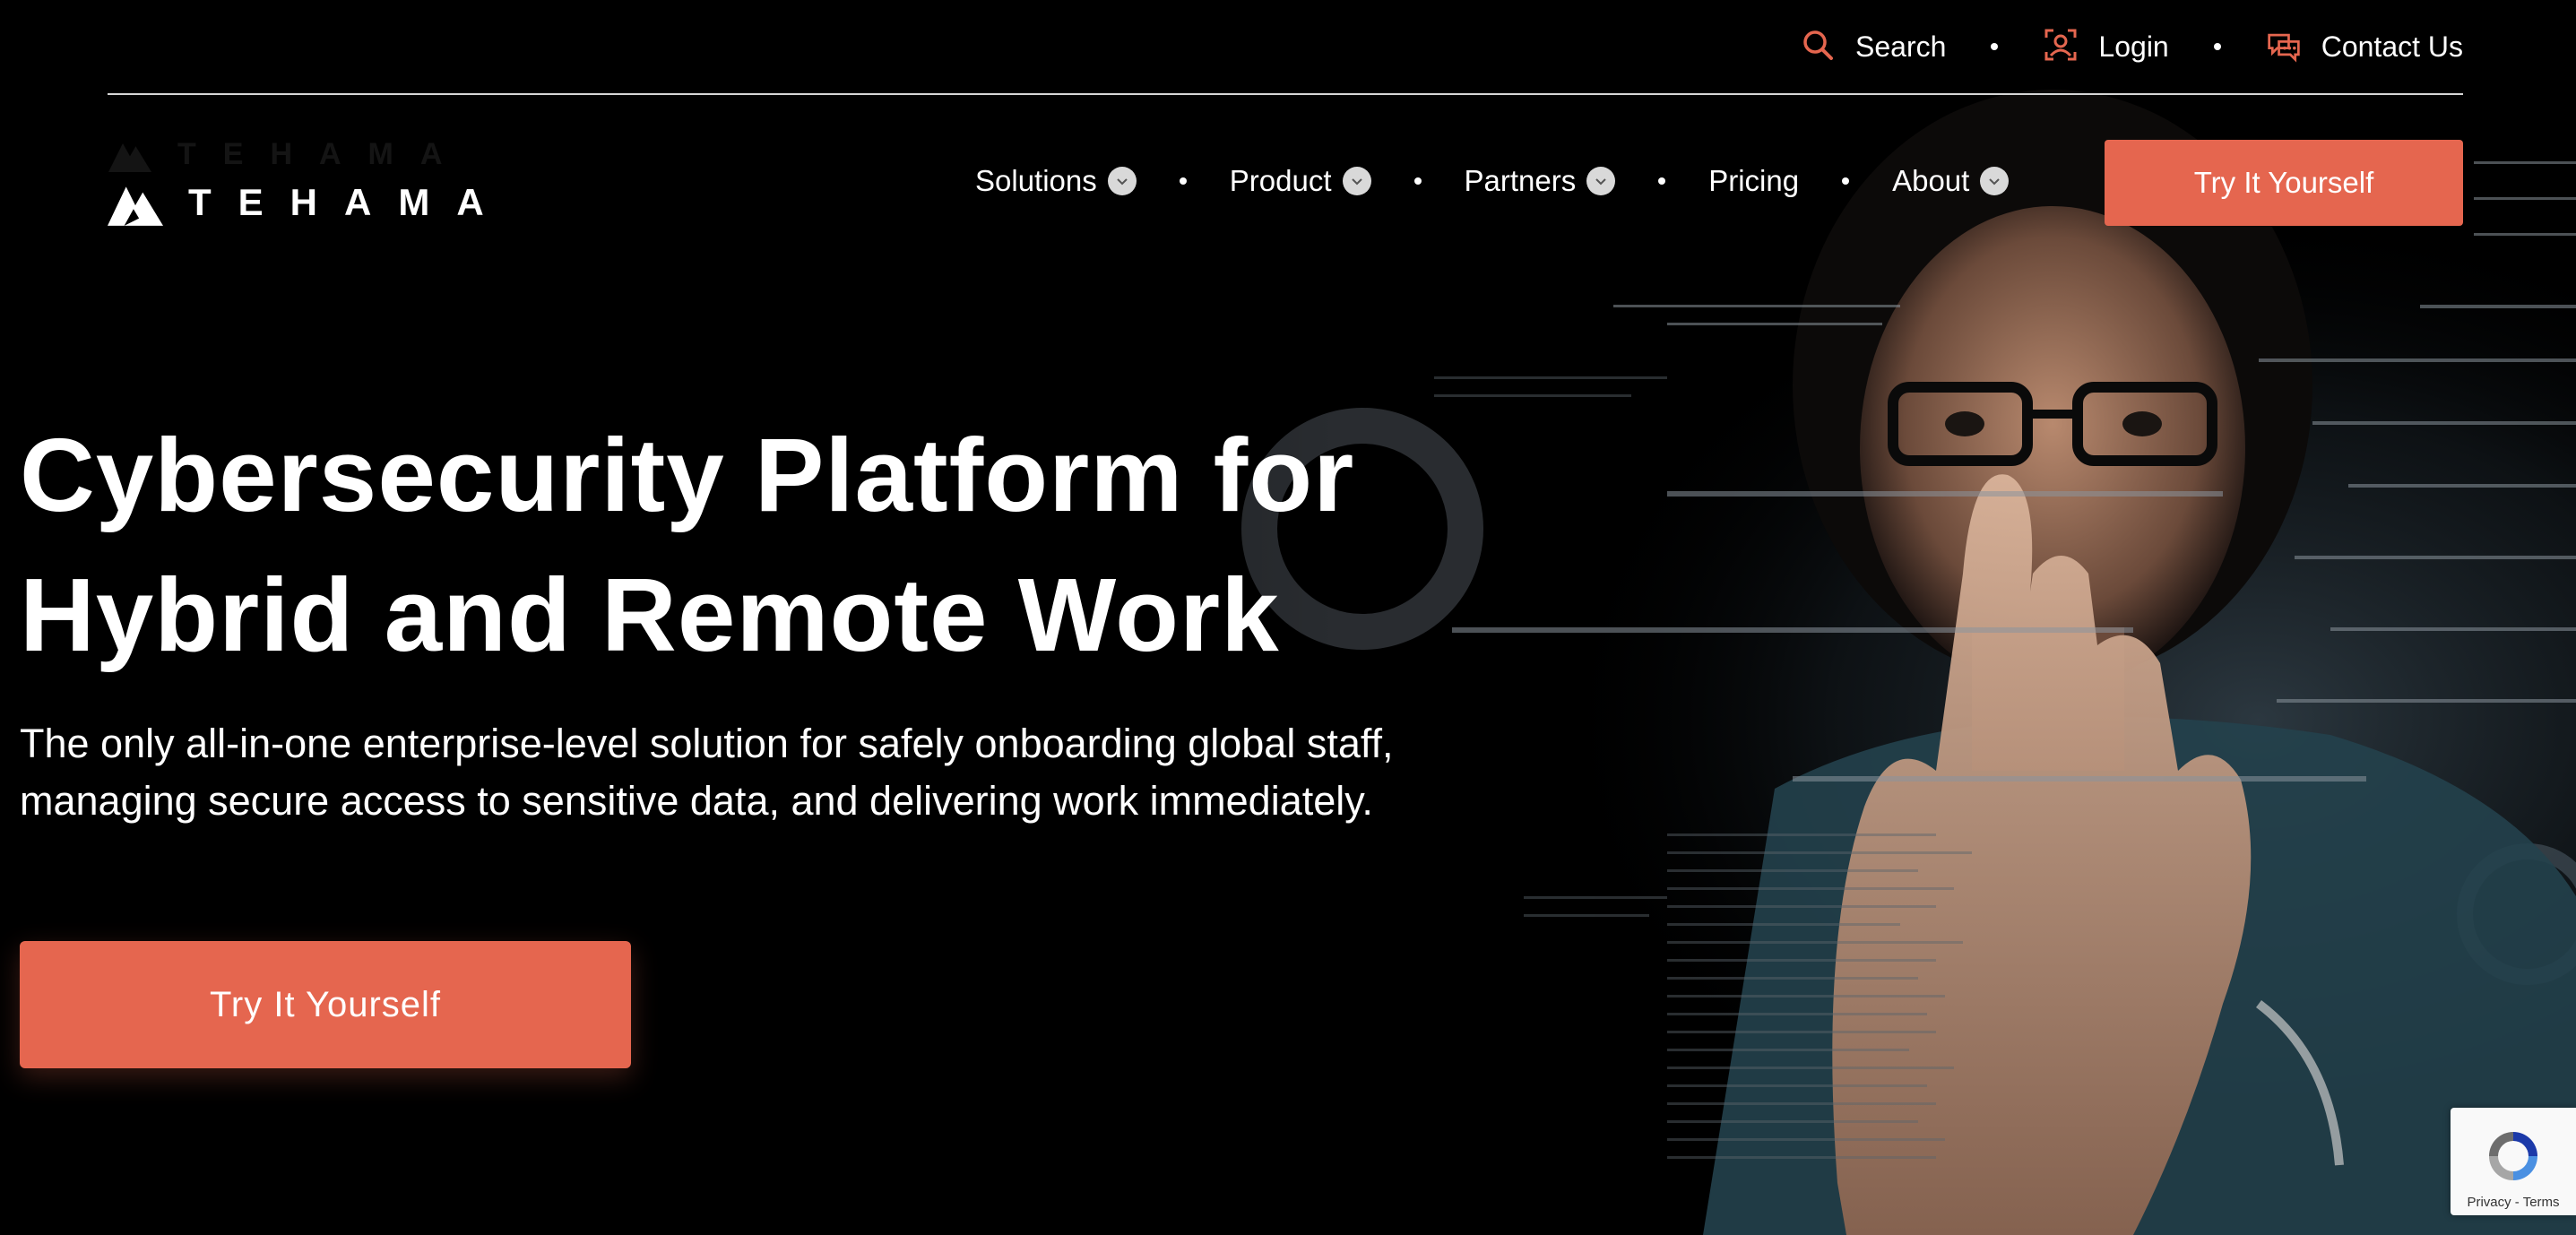 The width and height of the screenshot is (2576, 1235). I want to click on utility-bar: Search Login Contact Us, so click(2131, 46).